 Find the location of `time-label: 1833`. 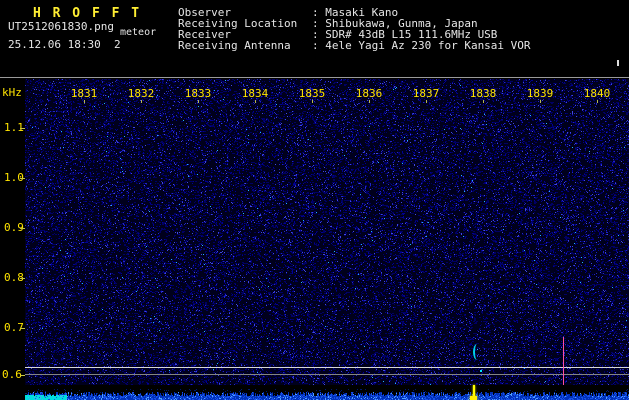

time-label: 1833 is located at coordinates (198, 93).